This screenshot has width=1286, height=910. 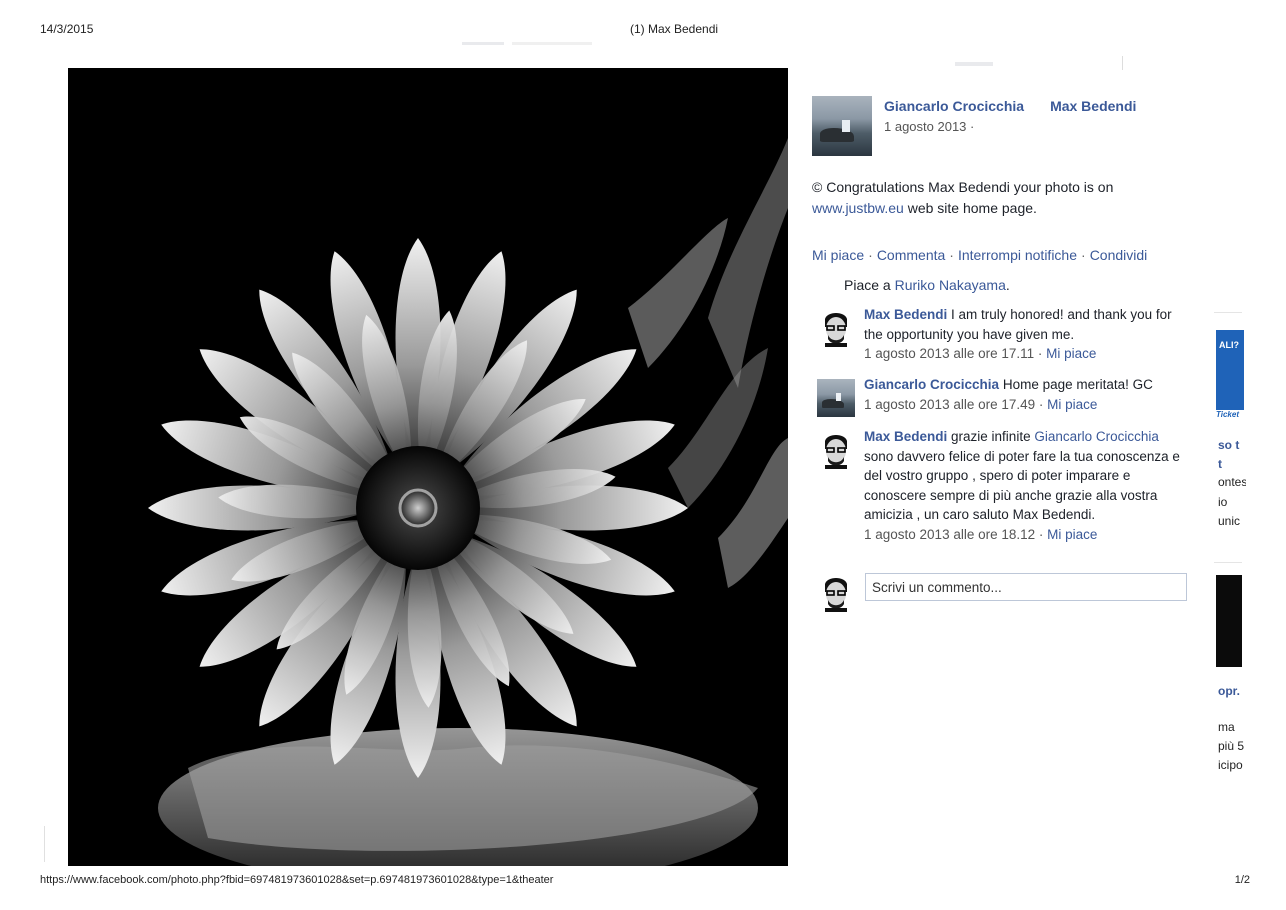 What do you see at coordinates (1229, 345) in the screenshot?
I see `ad-text: ALI?` at bounding box center [1229, 345].